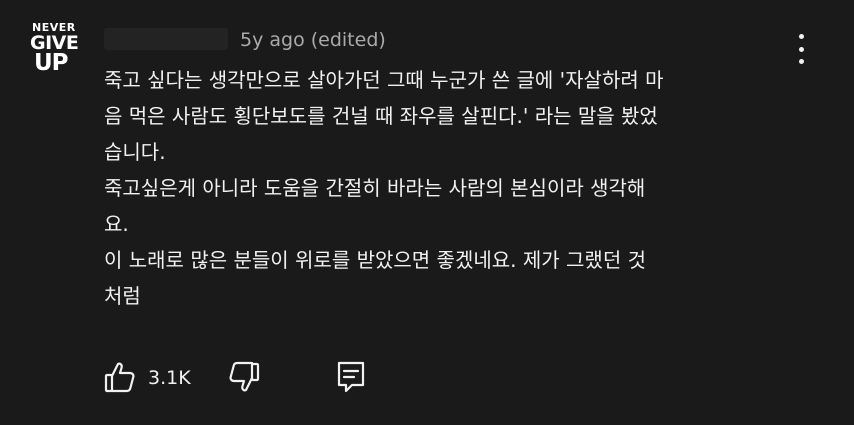 Image resolution: width=854 pixels, height=425 pixels. Describe the element at coordinates (135, 152) in the screenshot. I see `comment-line: 습니다.` at that location.